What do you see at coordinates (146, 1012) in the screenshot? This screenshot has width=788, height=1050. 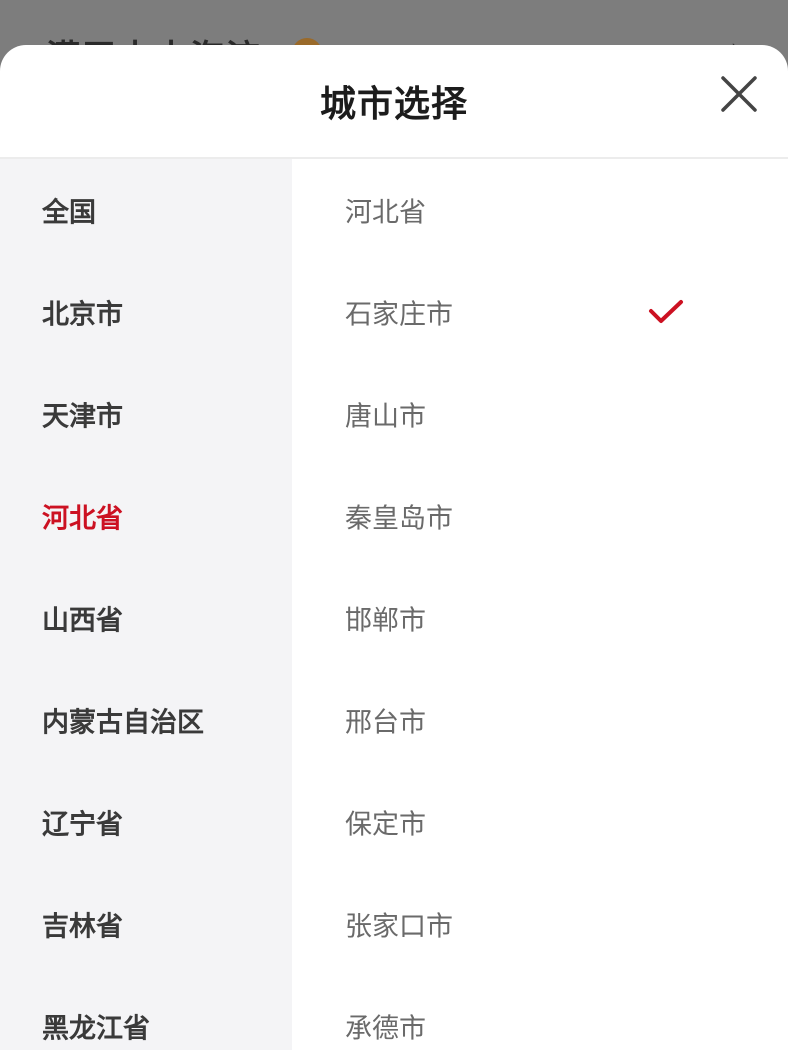 I see `province-item: 黑龙江省` at bounding box center [146, 1012].